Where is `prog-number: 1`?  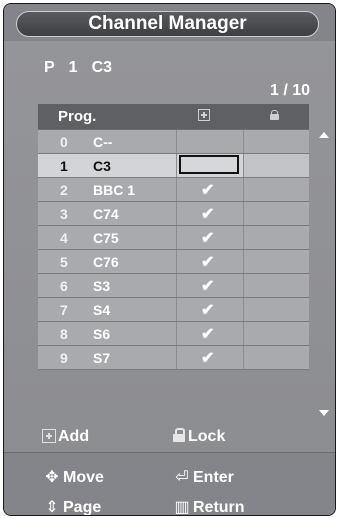 prog-number: 1 is located at coordinates (64, 166).